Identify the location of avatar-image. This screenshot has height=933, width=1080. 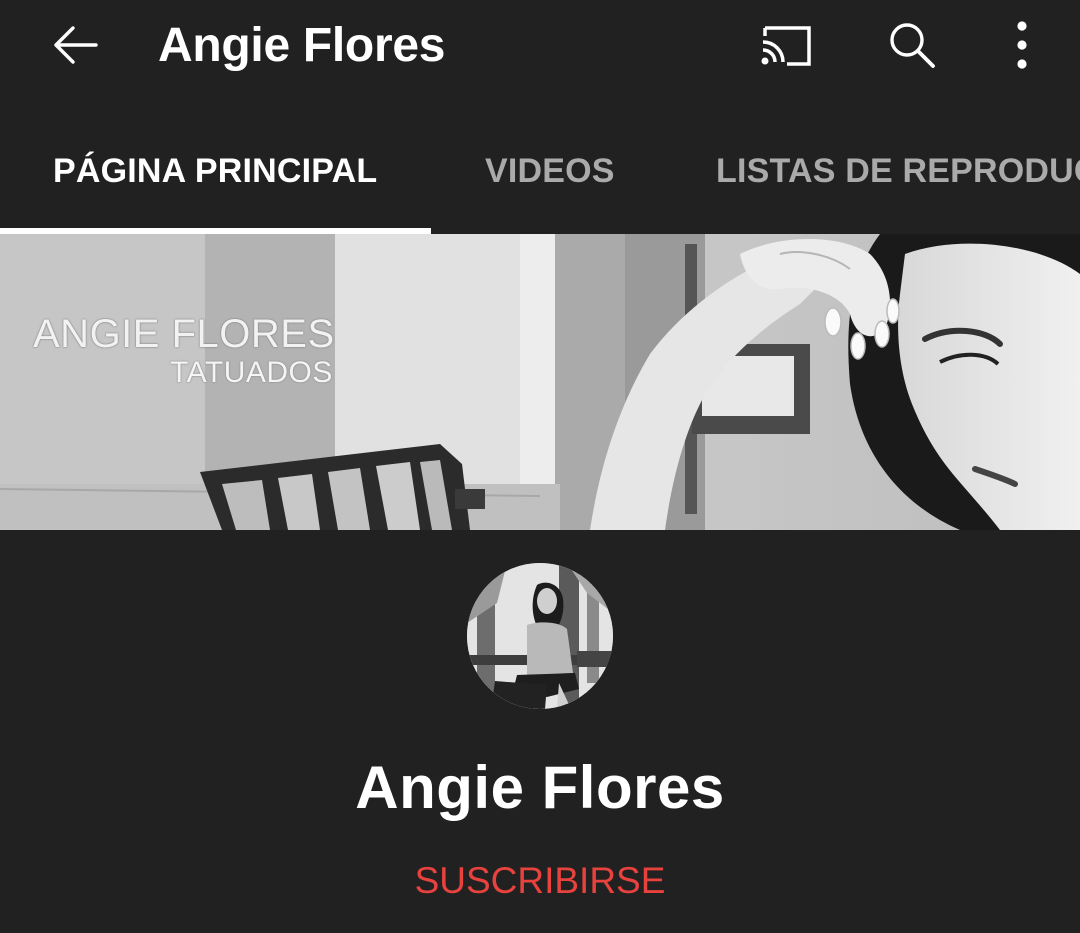
(540, 636).